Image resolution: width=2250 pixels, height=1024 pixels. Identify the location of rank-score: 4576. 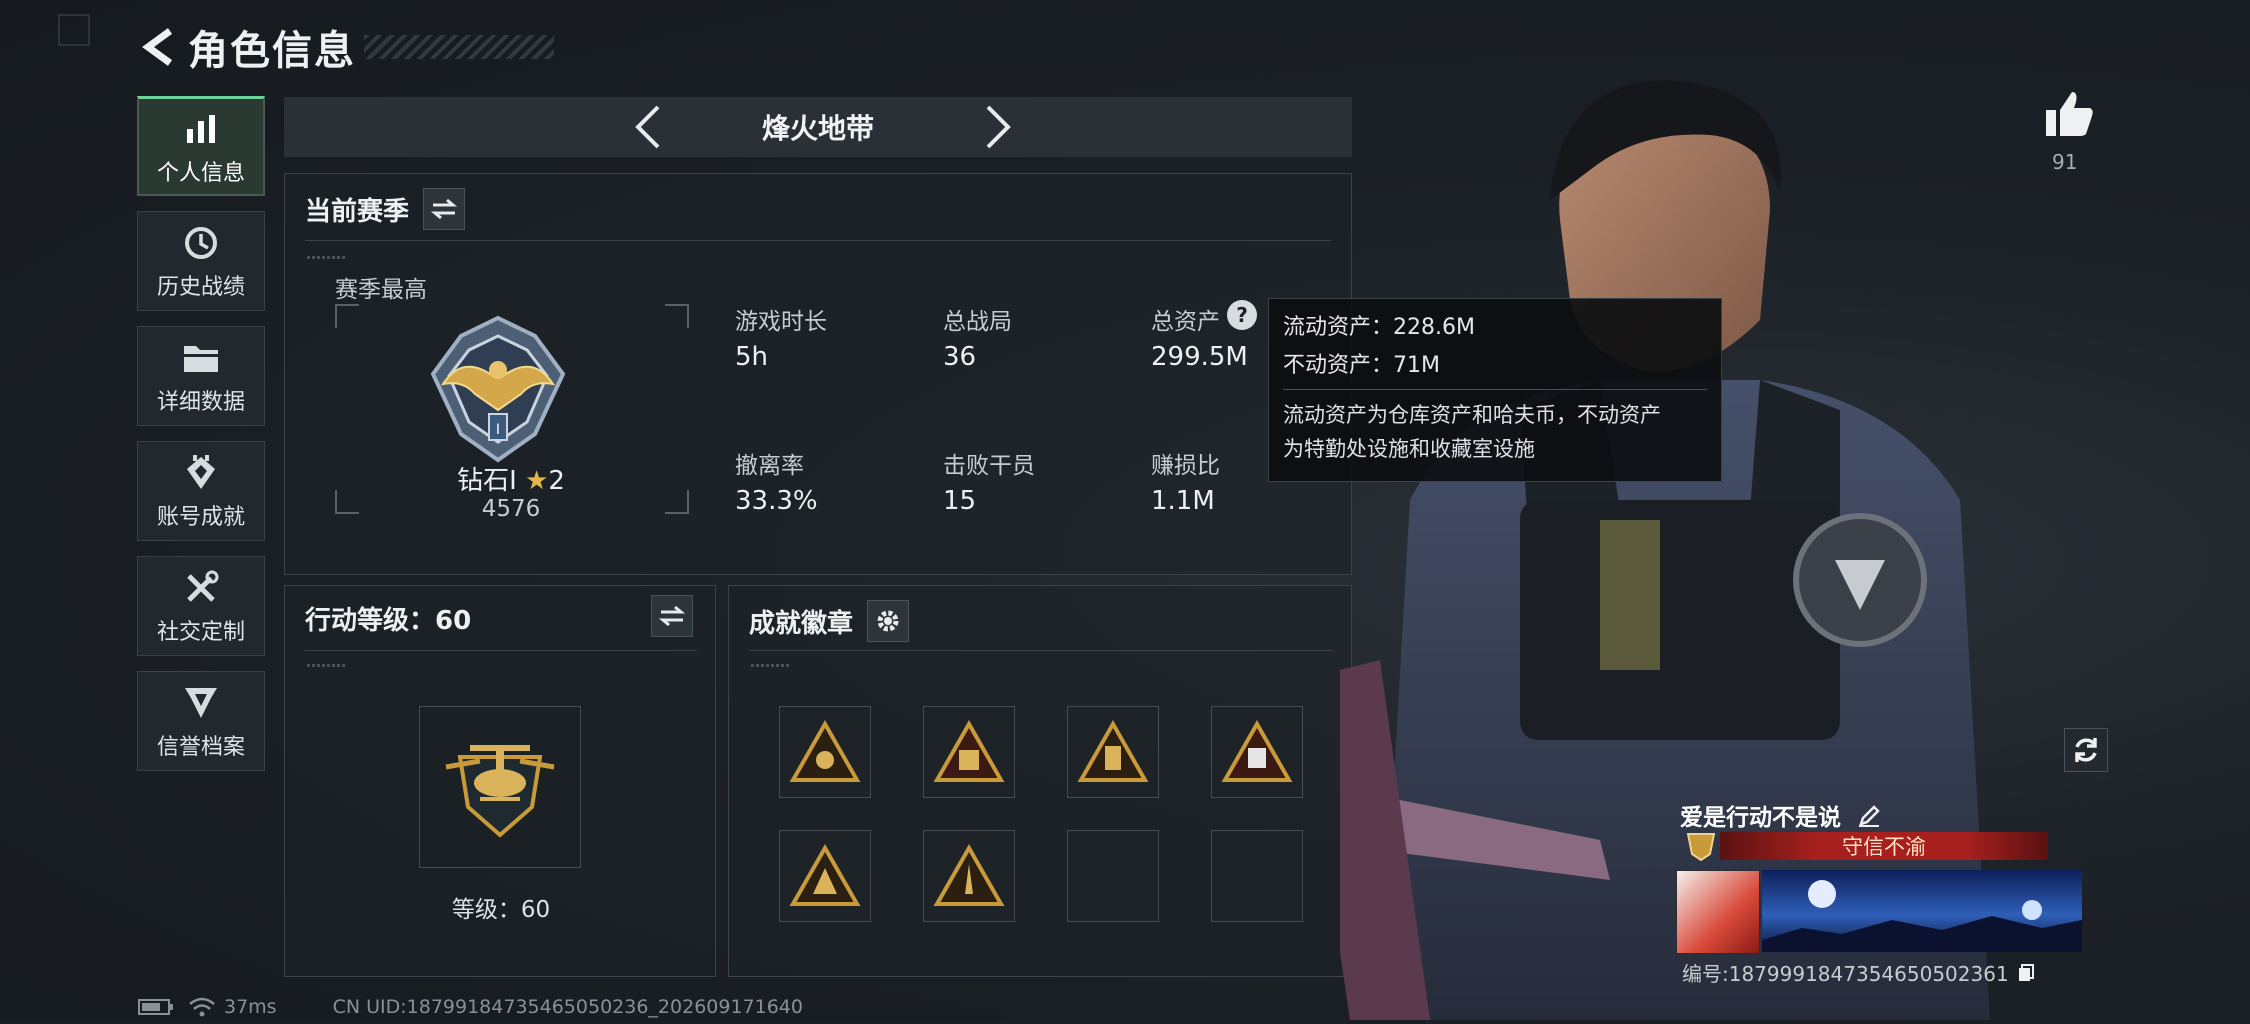
(511, 509).